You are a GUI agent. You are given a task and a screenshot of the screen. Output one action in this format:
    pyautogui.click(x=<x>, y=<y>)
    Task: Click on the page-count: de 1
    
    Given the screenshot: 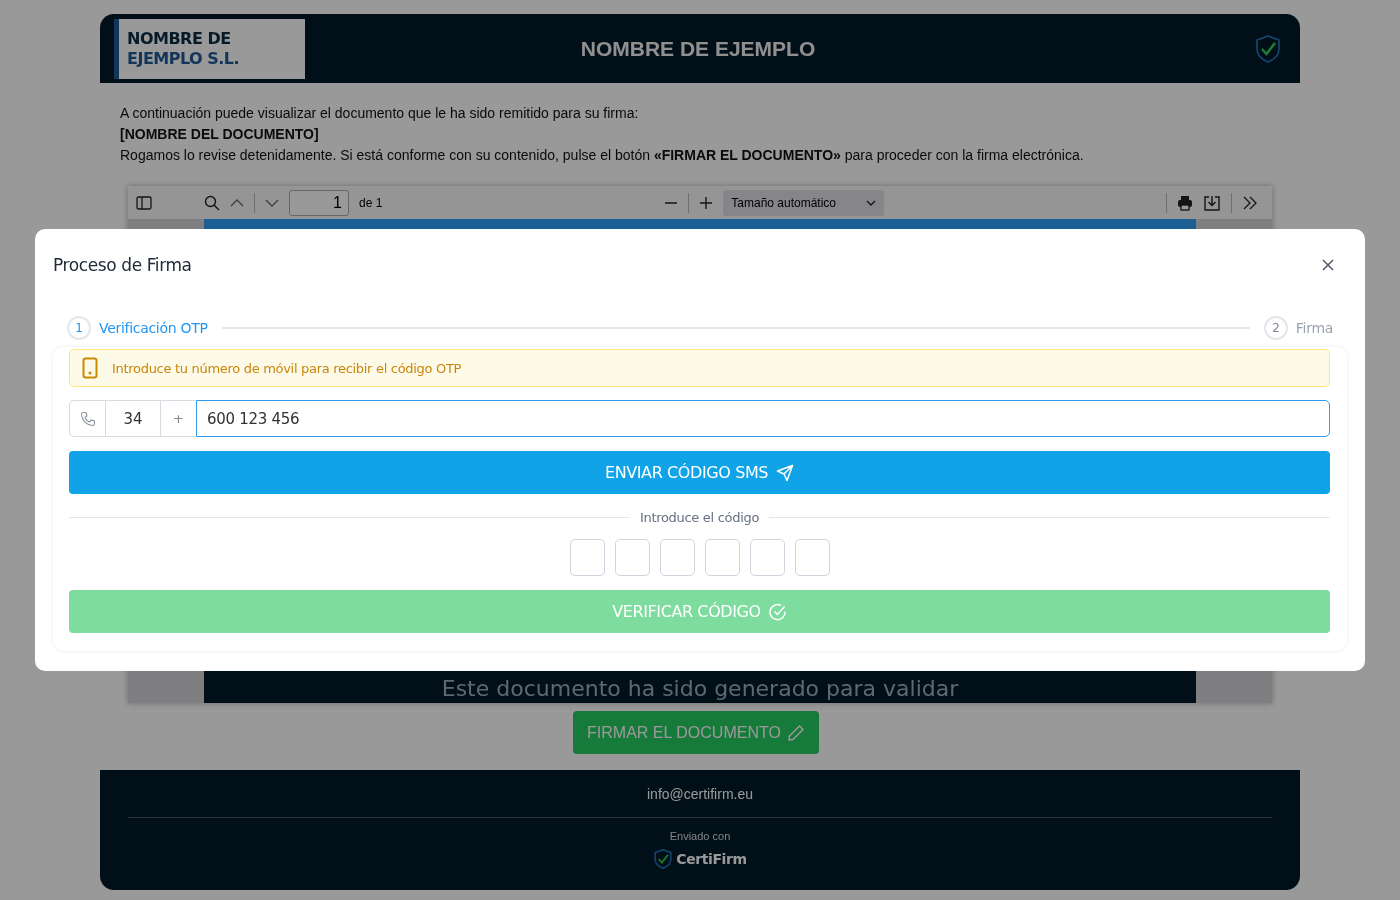 What is the action you would take?
    pyautogui.click(x=371, y=202)
    